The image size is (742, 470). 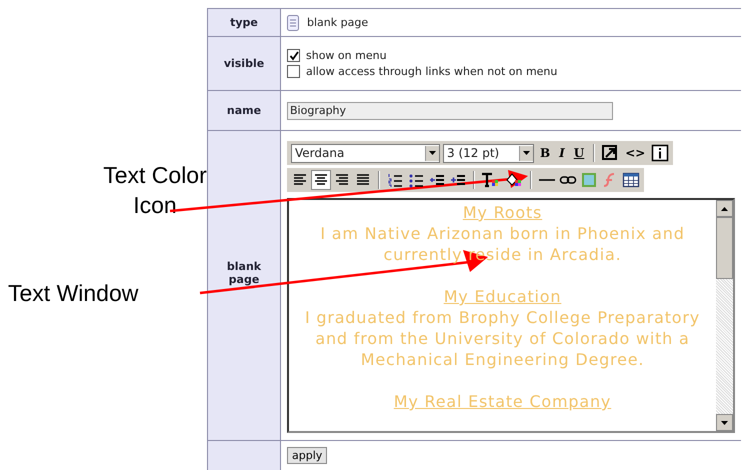 What do you see at coordinates (503, 212) in the screenshot?
I see `section-heading: My Roots` at bounding box center [503, 212].